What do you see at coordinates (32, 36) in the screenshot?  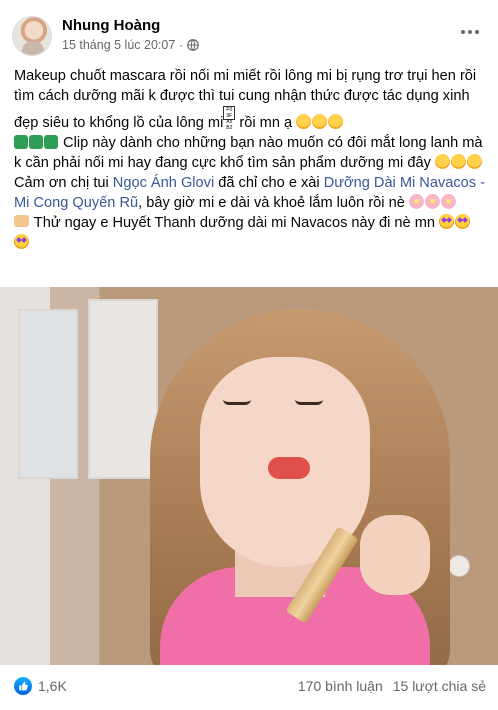 I see `author-avatar` at bounding box center [32, 36].